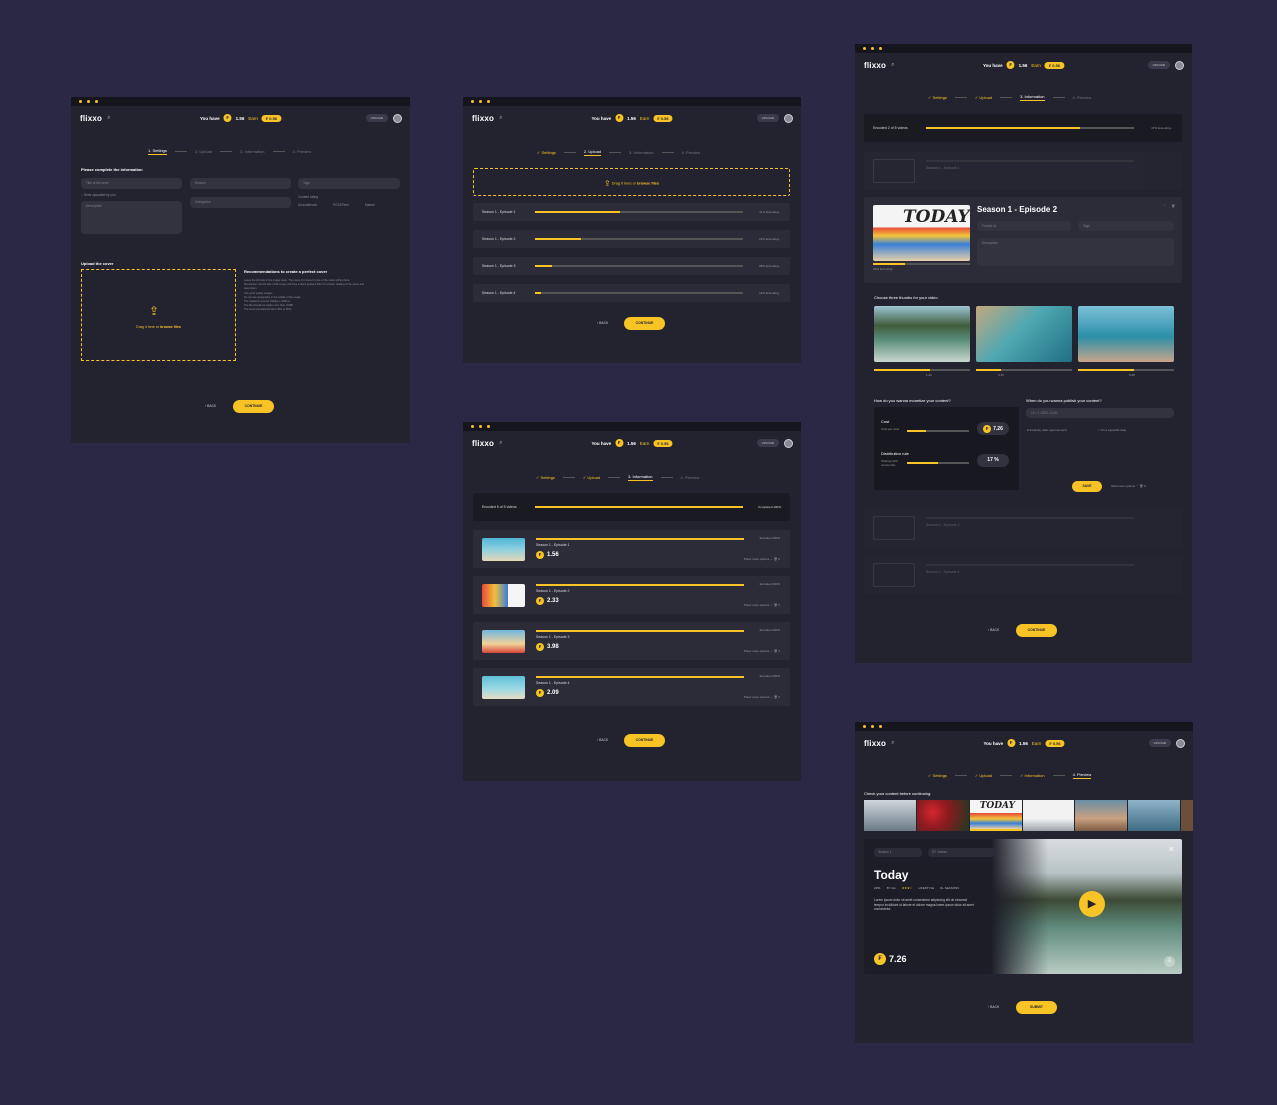  Describe the element at coordinates (240, 202) in the screenshot. I see `categories-select: Categories` at that location.